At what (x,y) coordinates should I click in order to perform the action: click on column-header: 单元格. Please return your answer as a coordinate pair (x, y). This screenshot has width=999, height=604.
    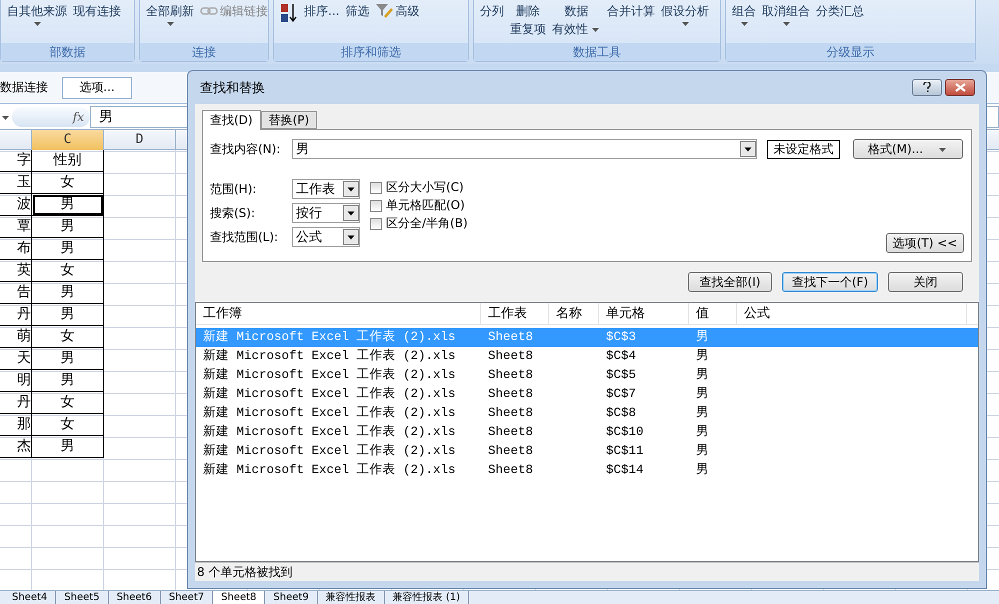
    Looking at the image, I should click on (644, 313).